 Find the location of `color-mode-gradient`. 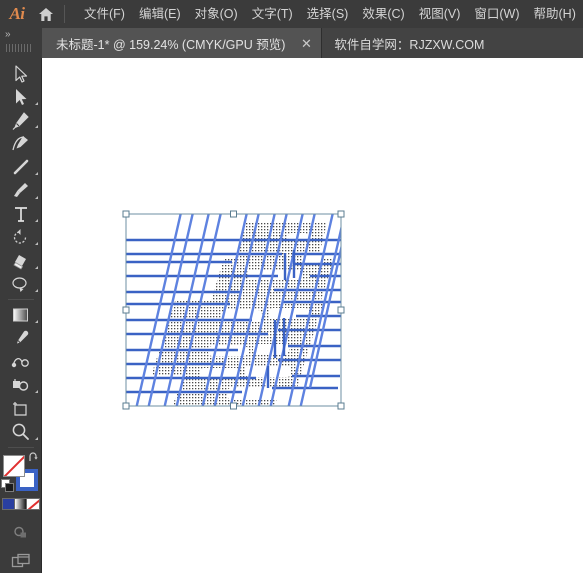

color-mode-gradient is located at coordinates (20, 504).